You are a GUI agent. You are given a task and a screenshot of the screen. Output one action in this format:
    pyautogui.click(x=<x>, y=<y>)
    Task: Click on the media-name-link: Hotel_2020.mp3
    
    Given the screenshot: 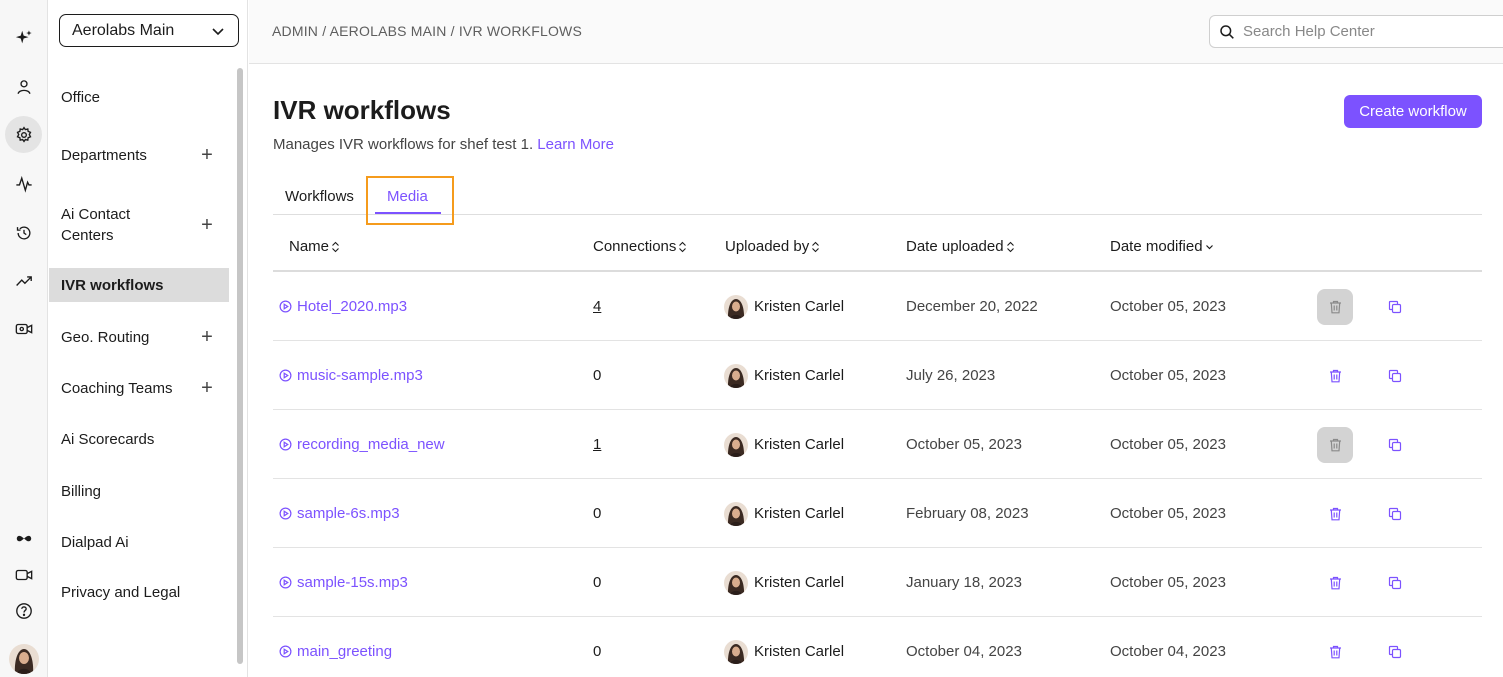 What is the action you would take?
    pyautogui.click(x=343, y=306)
    